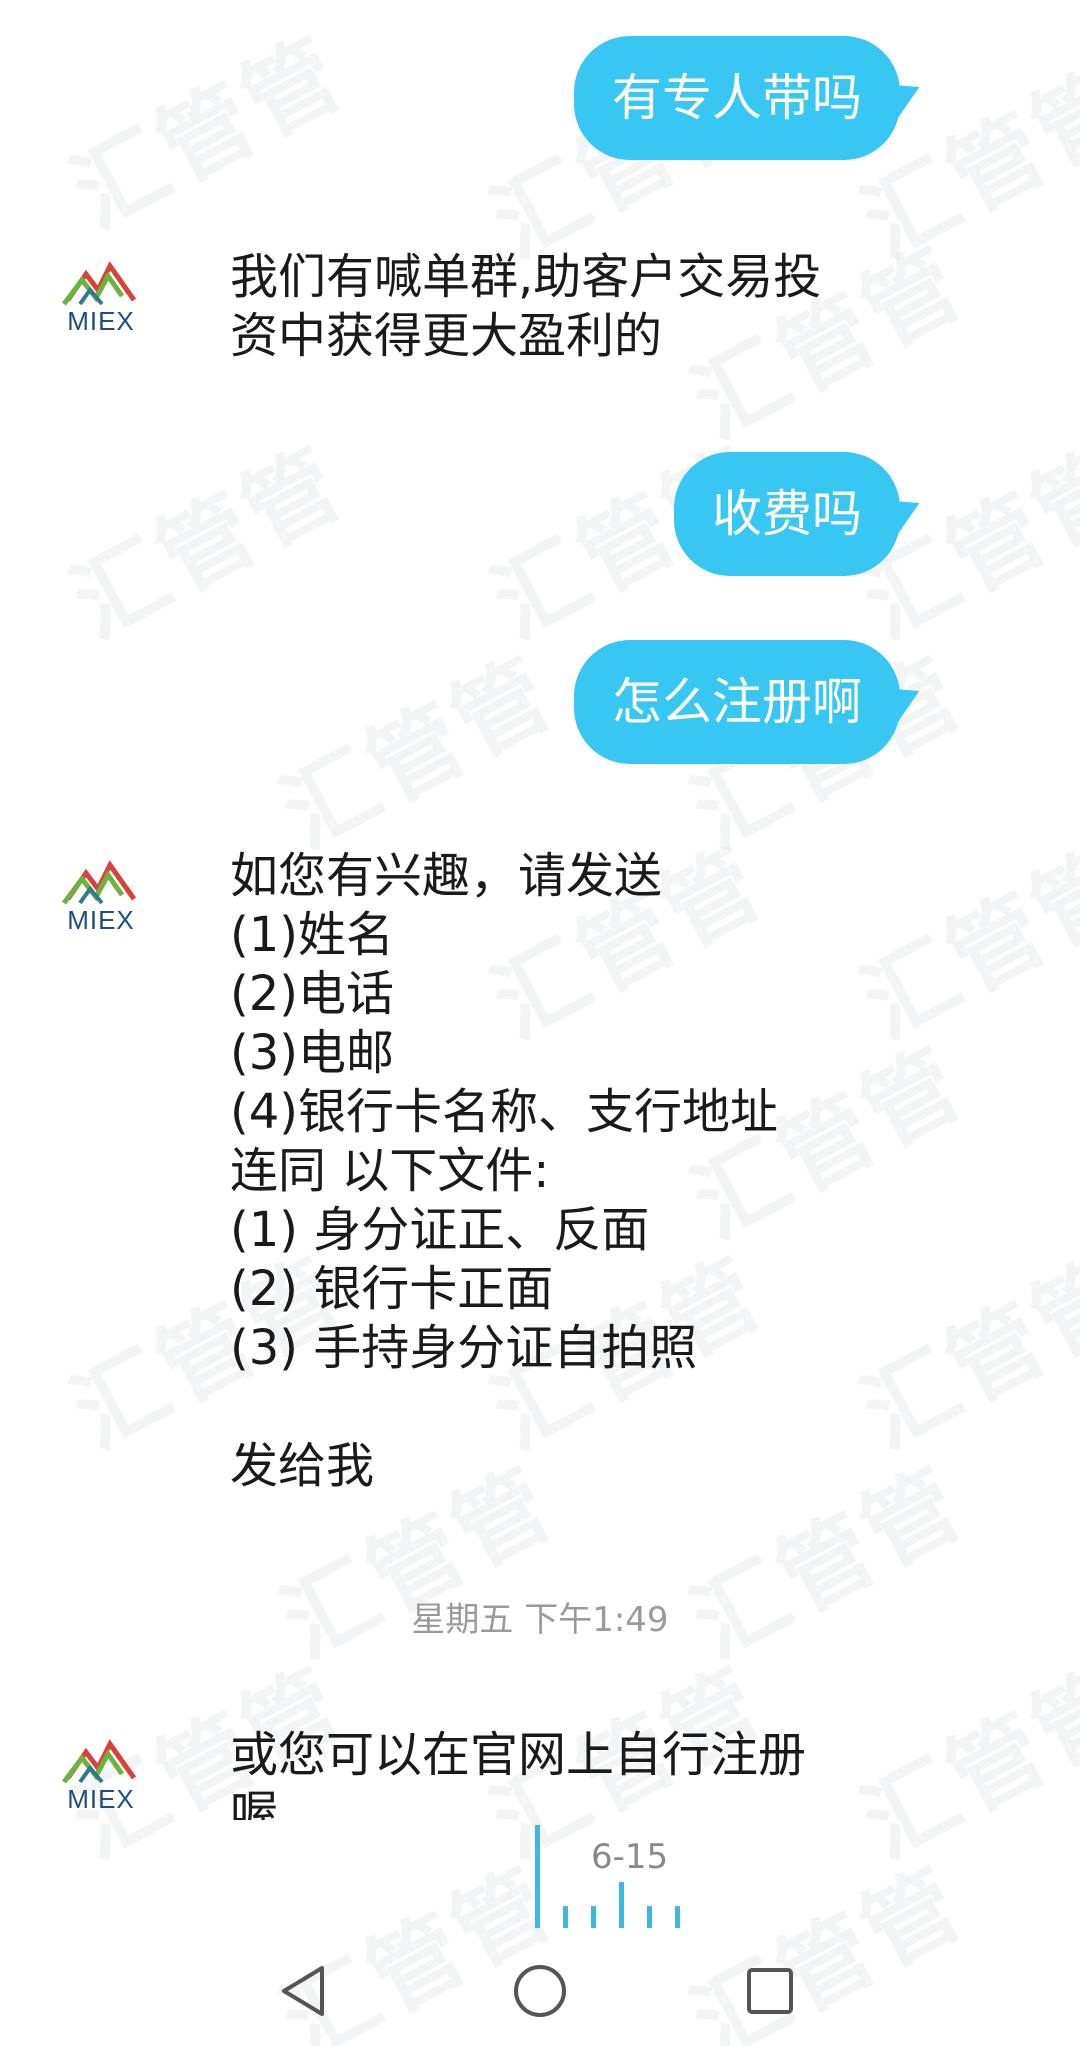  I want to click on incoming-text: 我们有喊单群,助客户交易投 资中获得更大盈利的, so click(550, 307).